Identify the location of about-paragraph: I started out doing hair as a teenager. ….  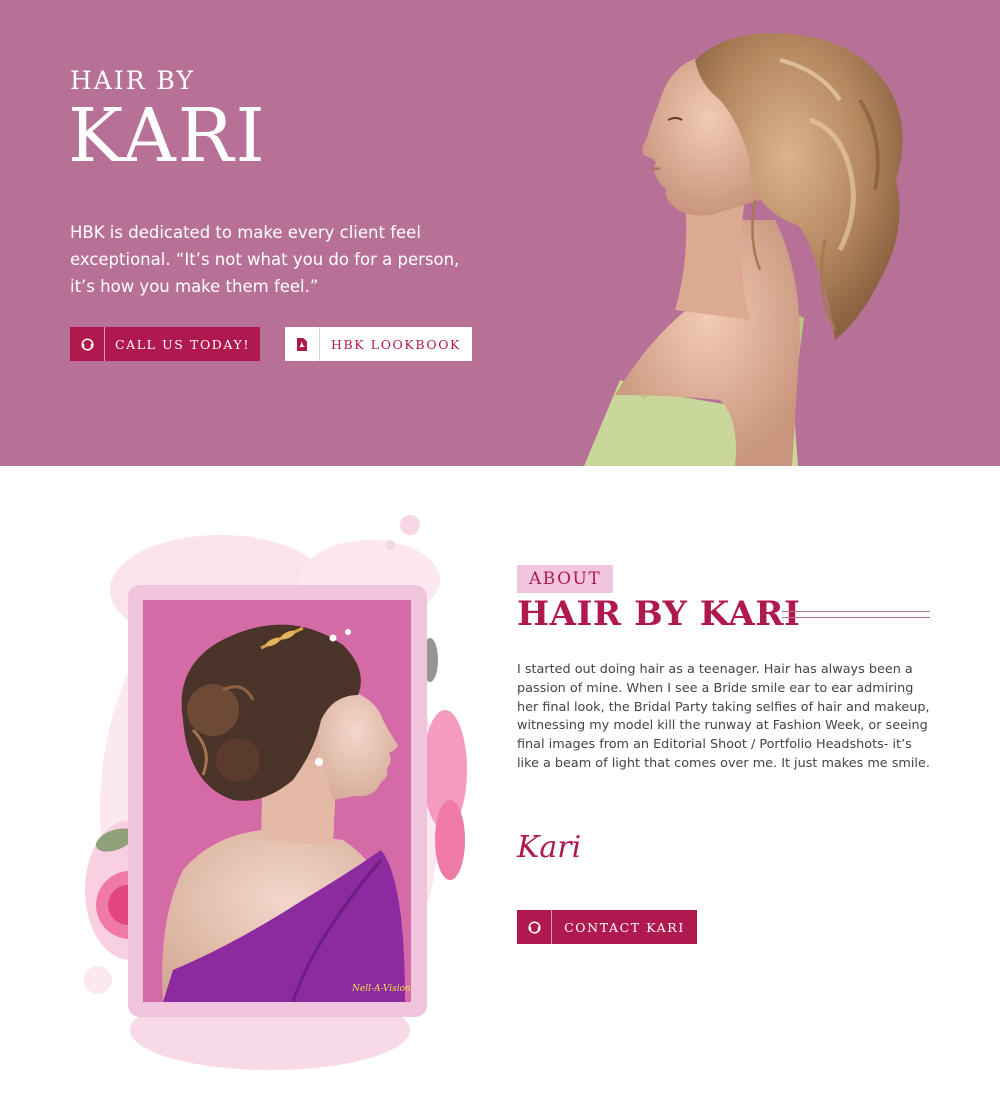
(723, 716).